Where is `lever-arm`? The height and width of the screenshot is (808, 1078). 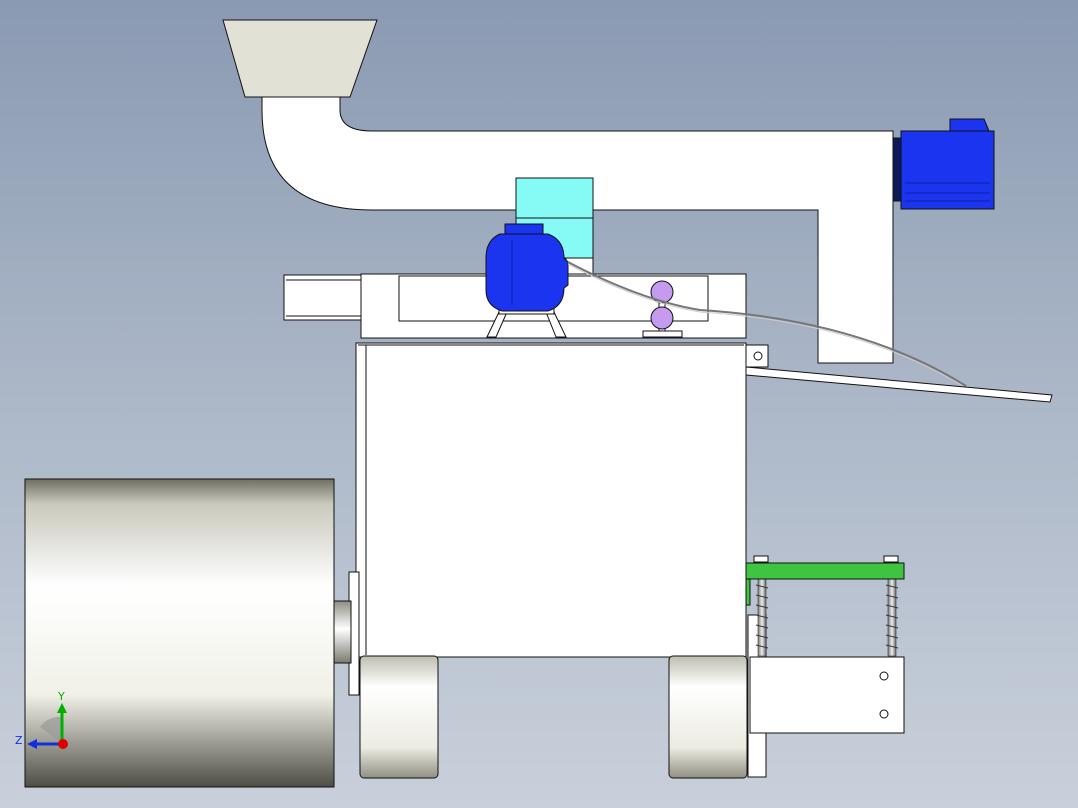 lever-arm is located at coordinates (899, 384).